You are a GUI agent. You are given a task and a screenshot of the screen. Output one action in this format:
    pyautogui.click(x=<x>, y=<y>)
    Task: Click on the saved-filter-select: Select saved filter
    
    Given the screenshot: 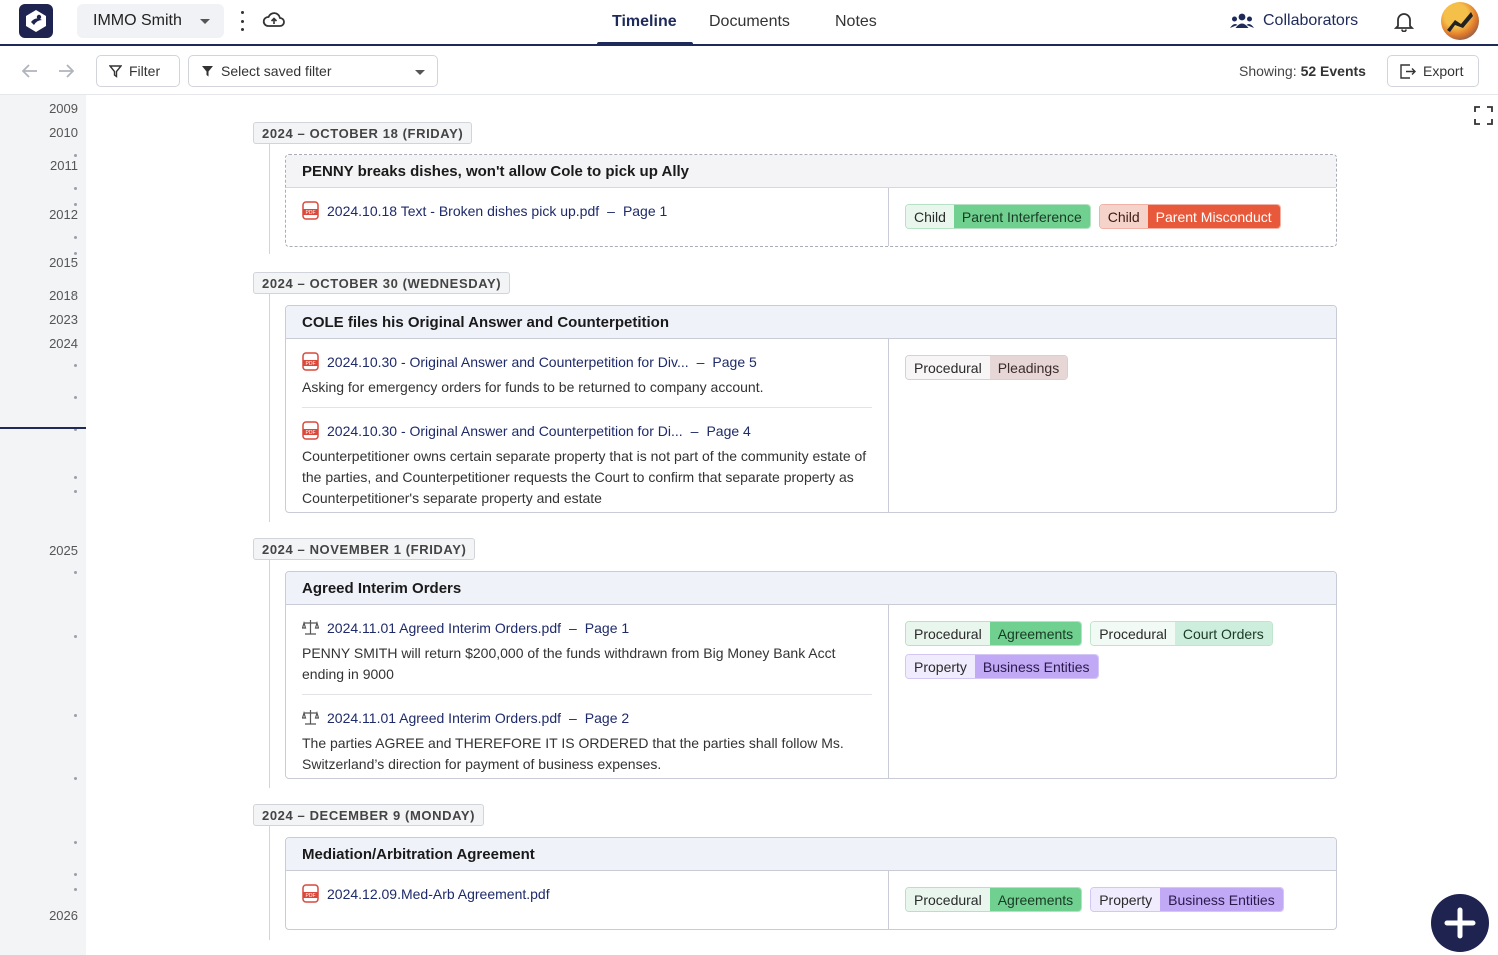 What is the action you would take?
    pyautogui.click(x=313, y=71)
    